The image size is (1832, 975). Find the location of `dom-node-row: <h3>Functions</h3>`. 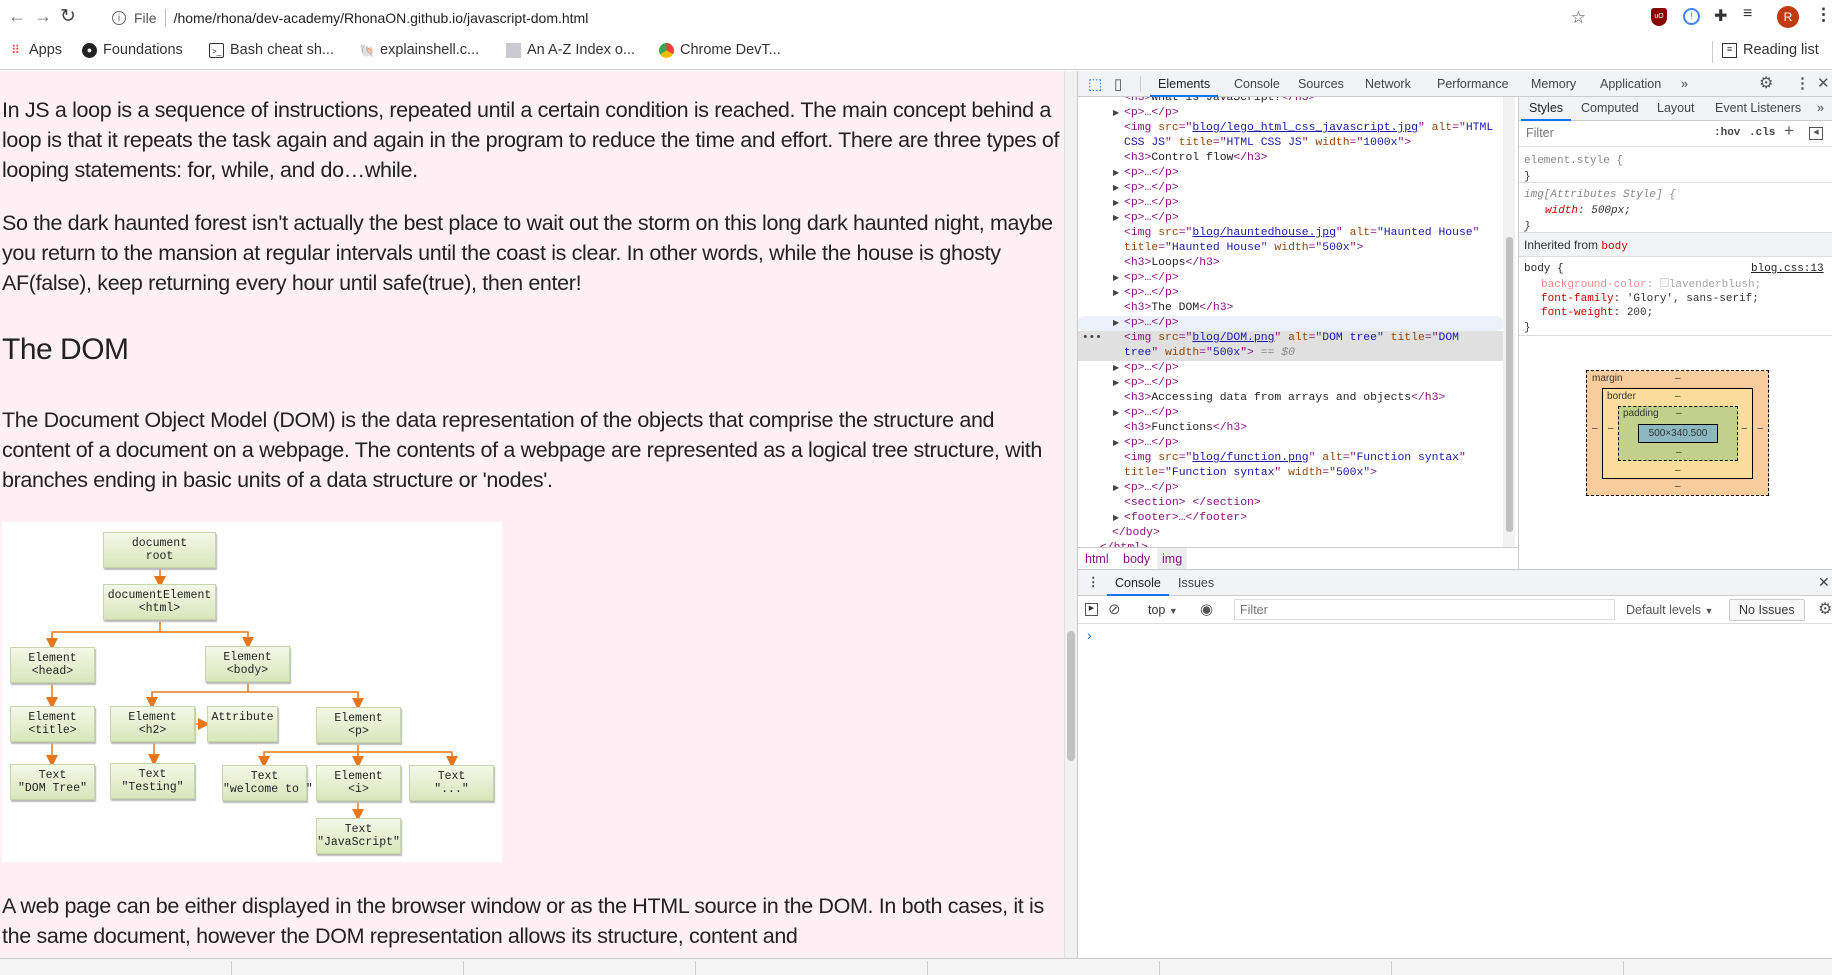

dom-node-row: <h3>Functions</h3> is located at coordinates (1290, 428).